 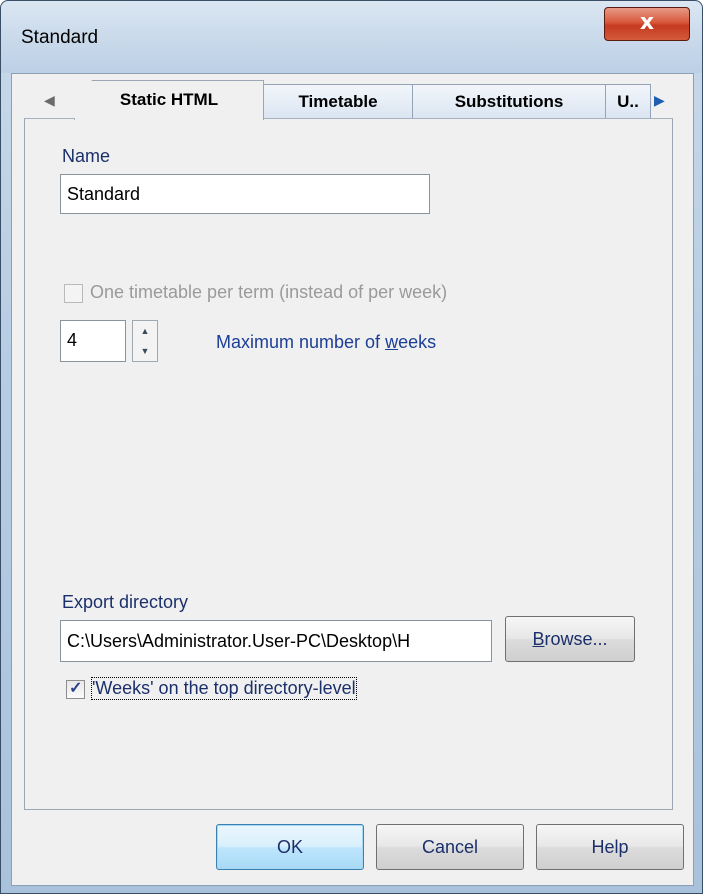 I want to click on tab-label: Substitutions, so click(x=509, y=101).